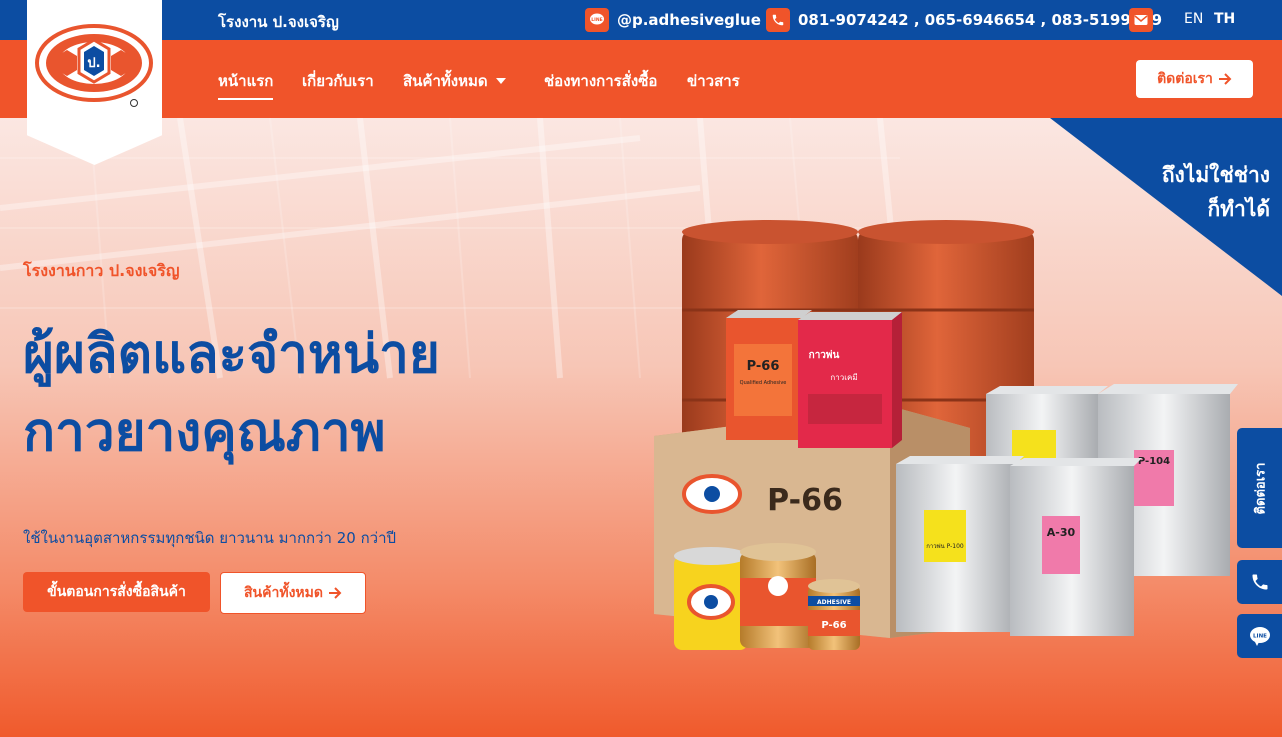  Describe the element at coordinates (101, 270) in the screenshot. I see `hero-eyebrow: โรงงานกาว ป.จงเจริญ` at that location.